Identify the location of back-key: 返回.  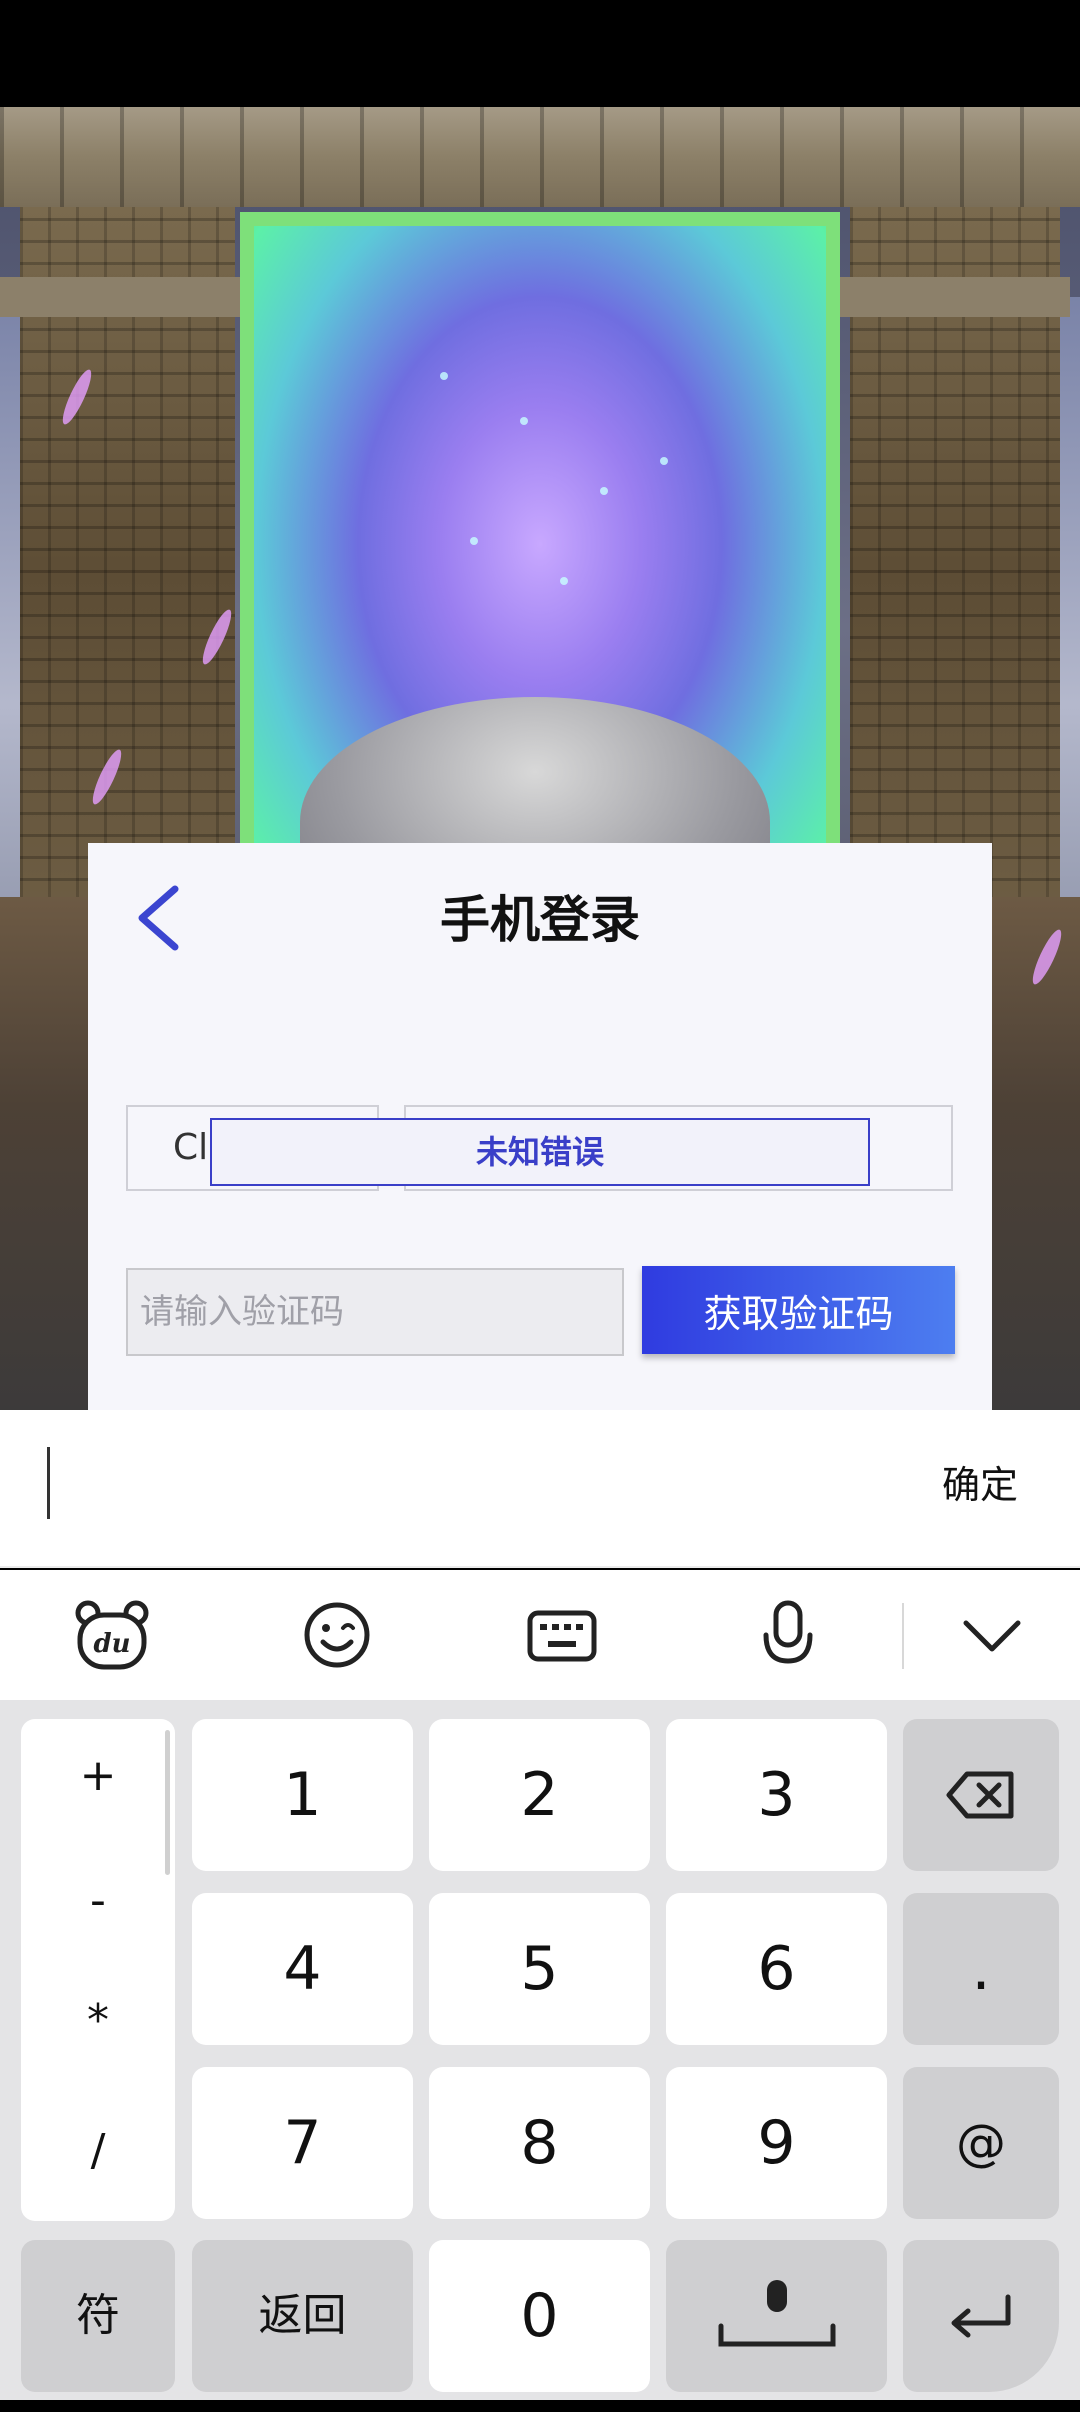
(302, 2316).